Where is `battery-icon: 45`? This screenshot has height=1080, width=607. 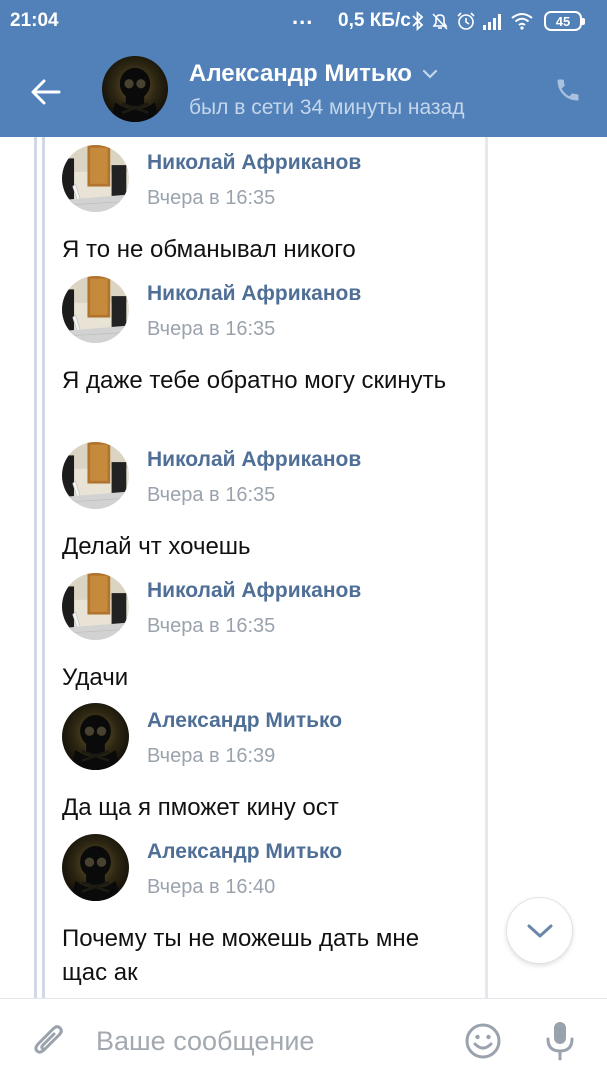
battery-icon: 45 is located at coordinates (564, 21).